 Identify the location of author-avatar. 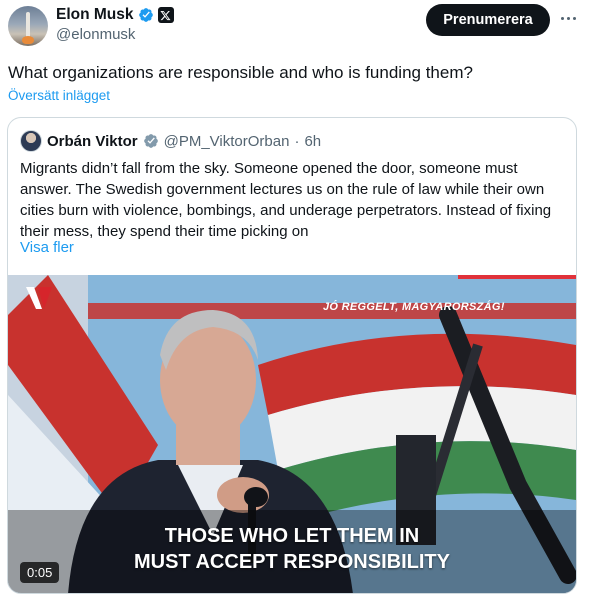
(28, 26).